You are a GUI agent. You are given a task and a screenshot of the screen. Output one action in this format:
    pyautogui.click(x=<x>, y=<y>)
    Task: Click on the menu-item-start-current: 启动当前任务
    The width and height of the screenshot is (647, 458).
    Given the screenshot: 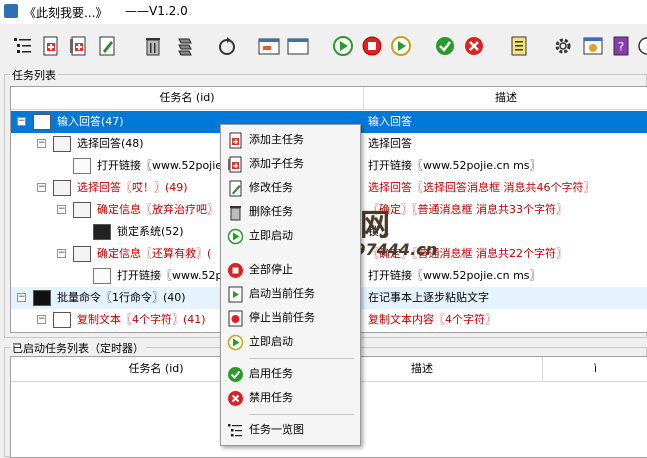 What is the action you would take?
    pyautogui.click(x=289, y=294)
    